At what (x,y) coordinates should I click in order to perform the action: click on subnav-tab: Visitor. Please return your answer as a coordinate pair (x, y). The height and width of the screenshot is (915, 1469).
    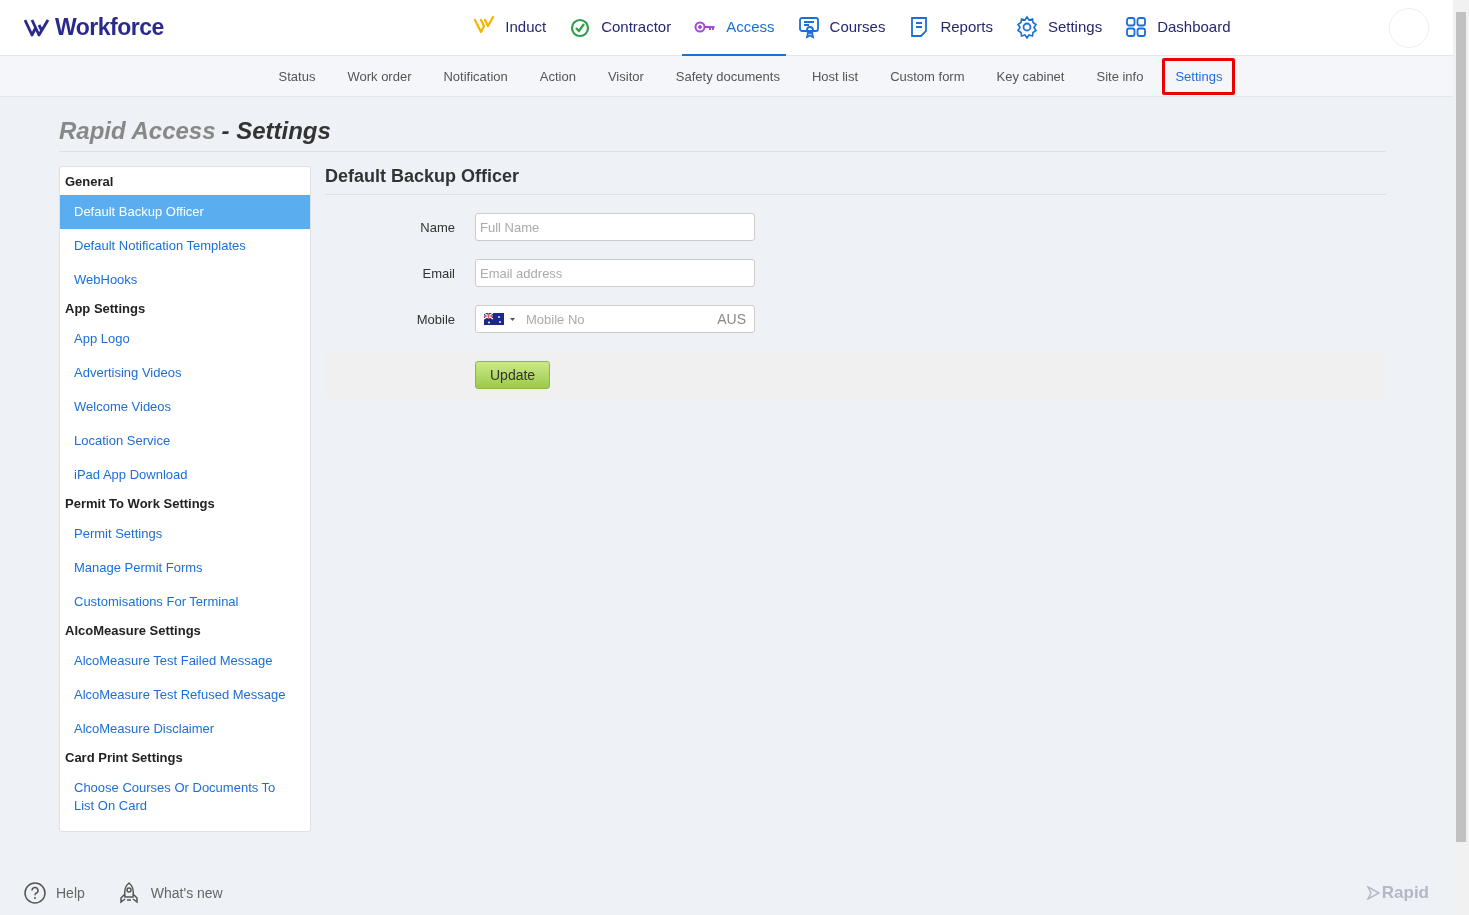
    Looking at the image, I should click on (625, 76).